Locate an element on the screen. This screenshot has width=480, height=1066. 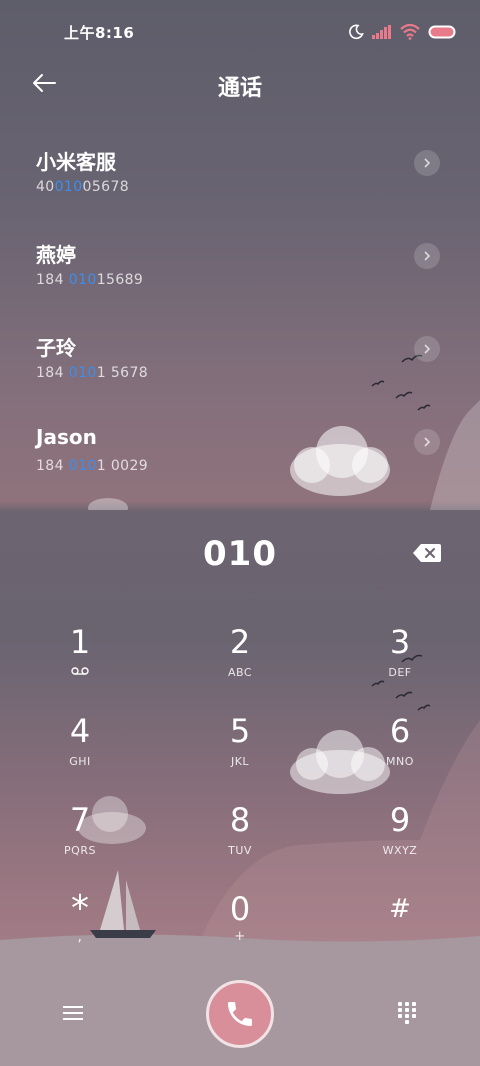
menu-icon is located at coordinates (73, 1013).